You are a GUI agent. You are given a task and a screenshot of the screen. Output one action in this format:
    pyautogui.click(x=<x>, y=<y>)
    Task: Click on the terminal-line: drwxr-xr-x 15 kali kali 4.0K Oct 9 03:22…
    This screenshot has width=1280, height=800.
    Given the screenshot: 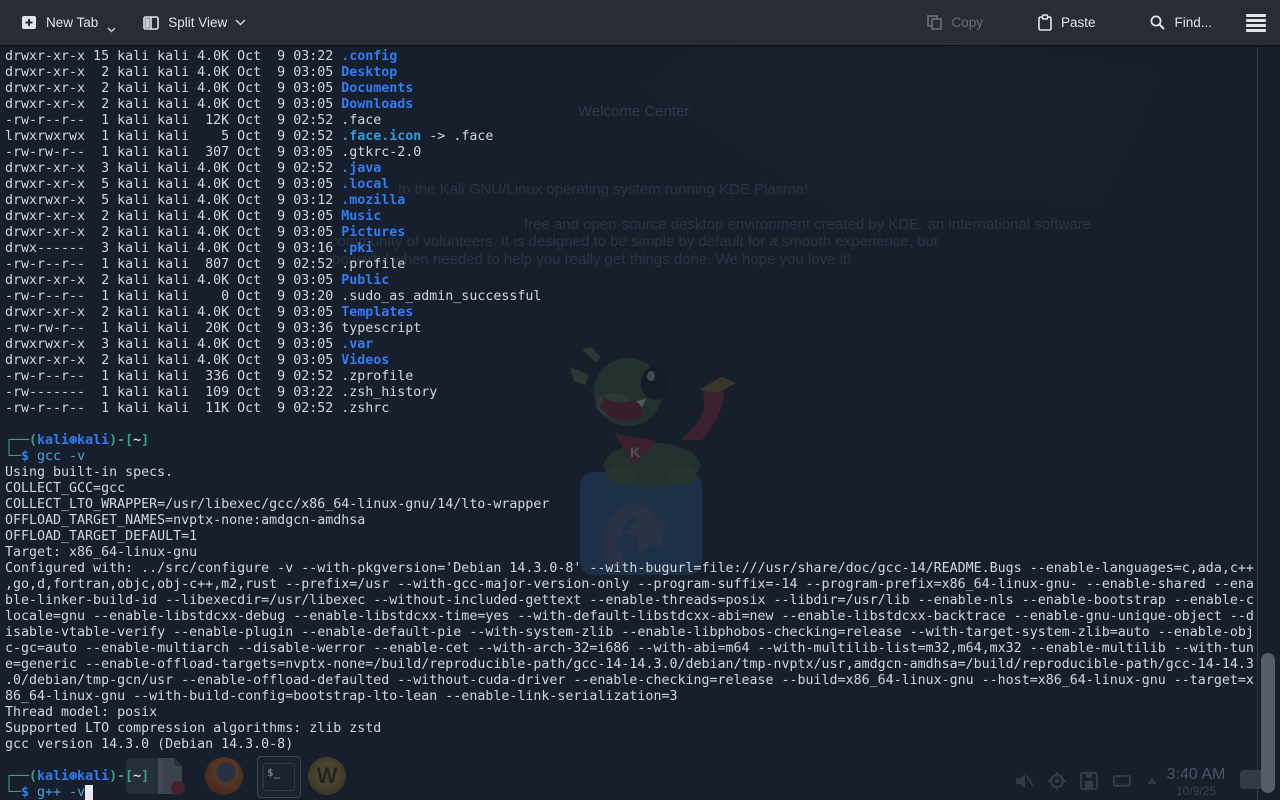 What is the action you would take?
    pyautogui.click(x=201, y=56)
    